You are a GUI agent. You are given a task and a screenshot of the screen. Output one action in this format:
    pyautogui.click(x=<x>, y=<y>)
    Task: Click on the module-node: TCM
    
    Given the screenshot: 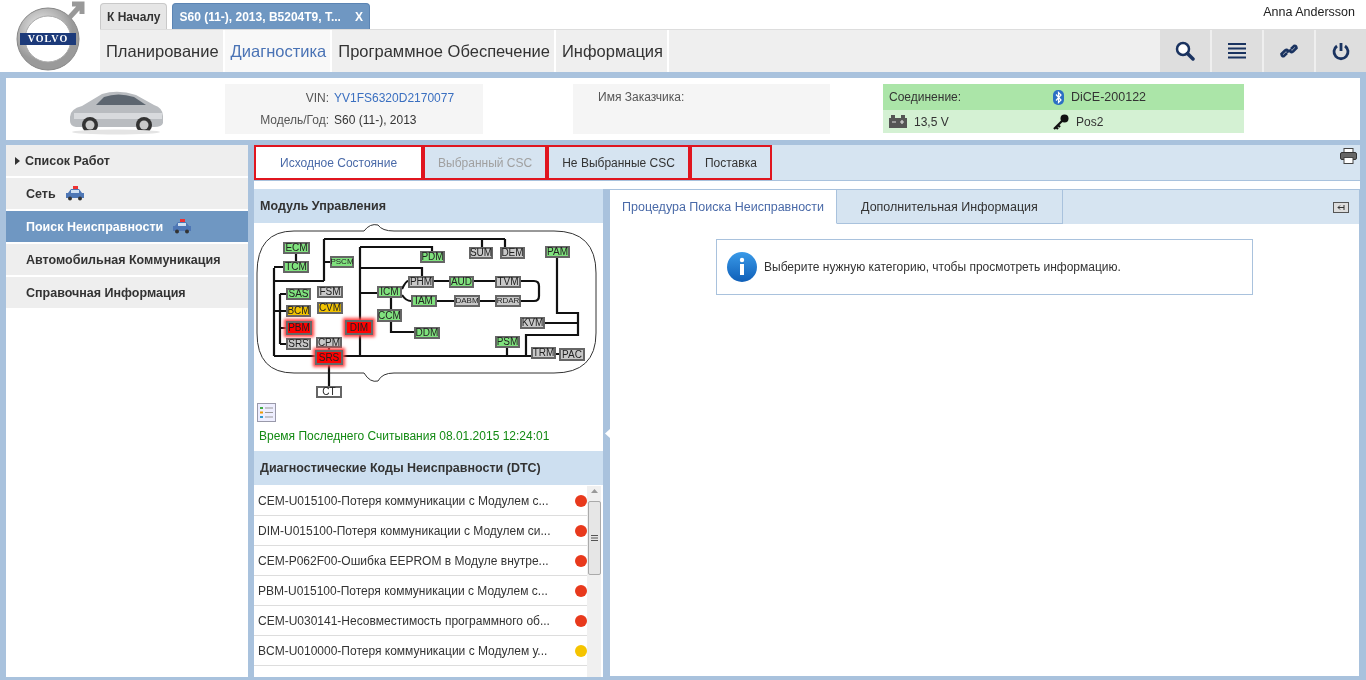 What is the action you would take?
    pyautogui.click(x=296, y=267)
    